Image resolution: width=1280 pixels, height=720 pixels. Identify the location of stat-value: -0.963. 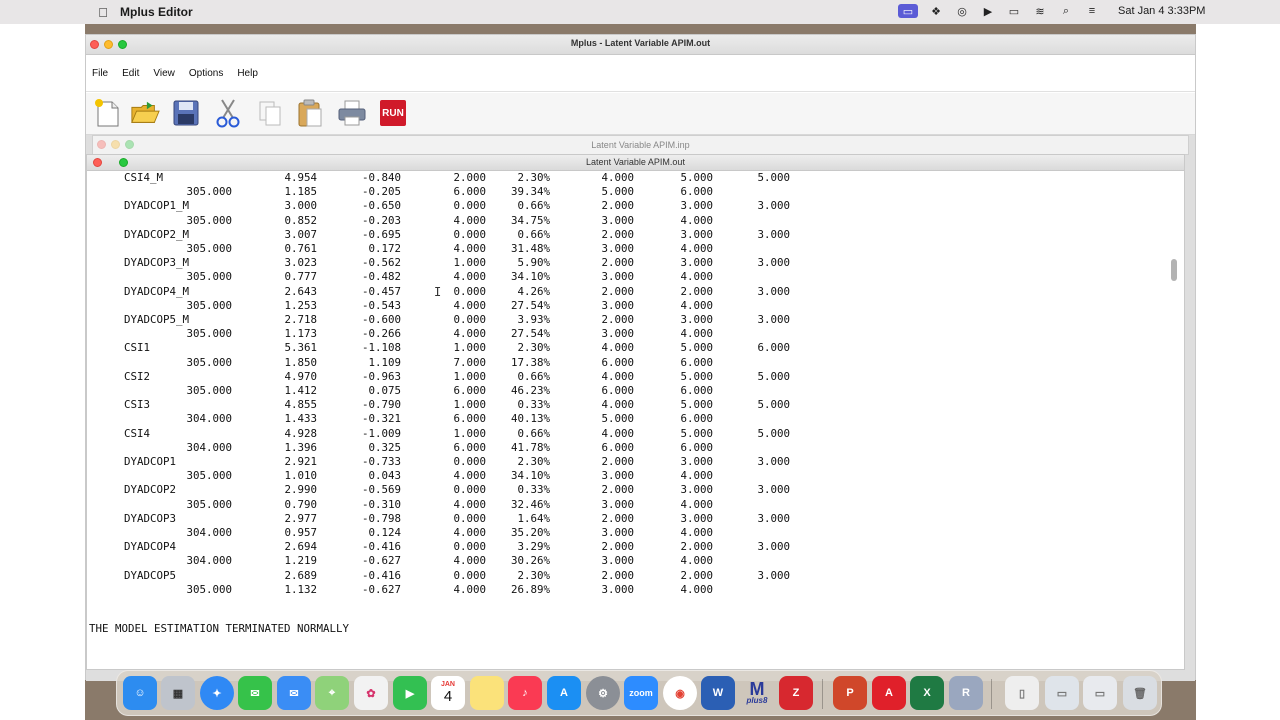
(381, 376).